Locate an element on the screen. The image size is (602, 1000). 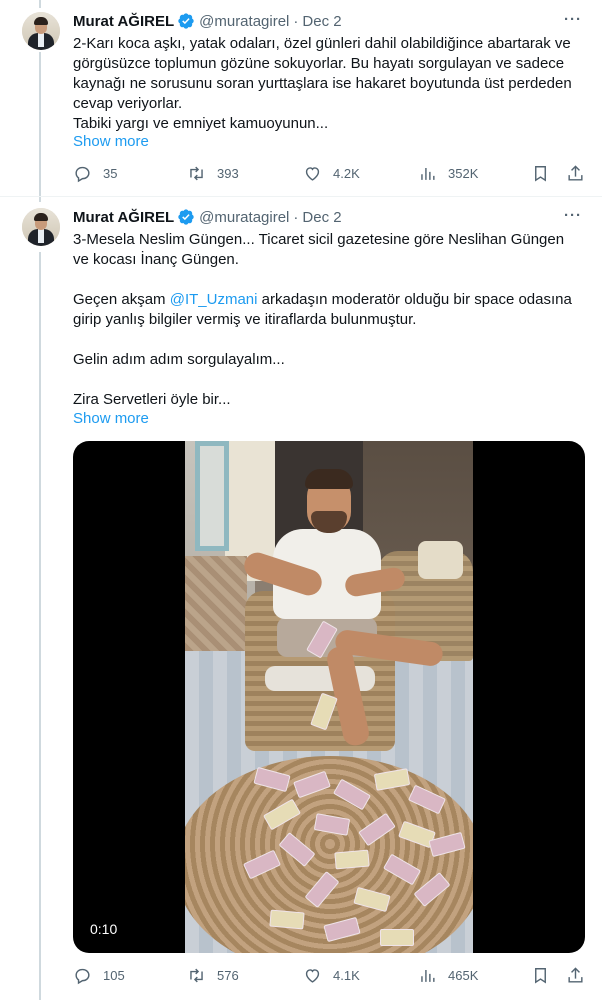
like-count: 4.2K is located at coordinates (346, 173).